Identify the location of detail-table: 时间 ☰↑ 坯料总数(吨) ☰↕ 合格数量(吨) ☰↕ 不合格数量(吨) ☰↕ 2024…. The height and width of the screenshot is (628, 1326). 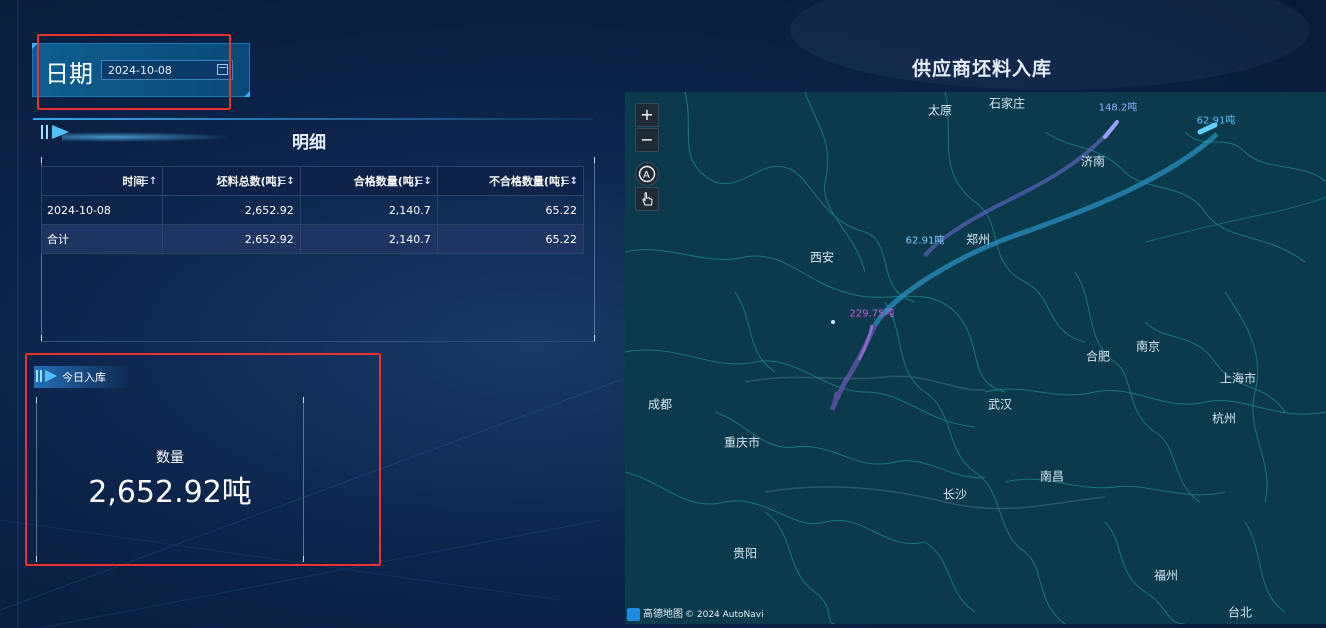
(312, 210).